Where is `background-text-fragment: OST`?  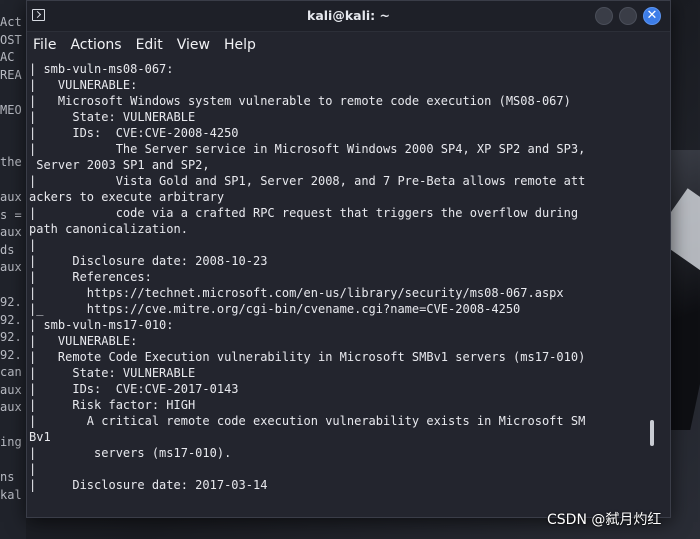 background-text-fragment: OST is located at coordinates (11, 39).